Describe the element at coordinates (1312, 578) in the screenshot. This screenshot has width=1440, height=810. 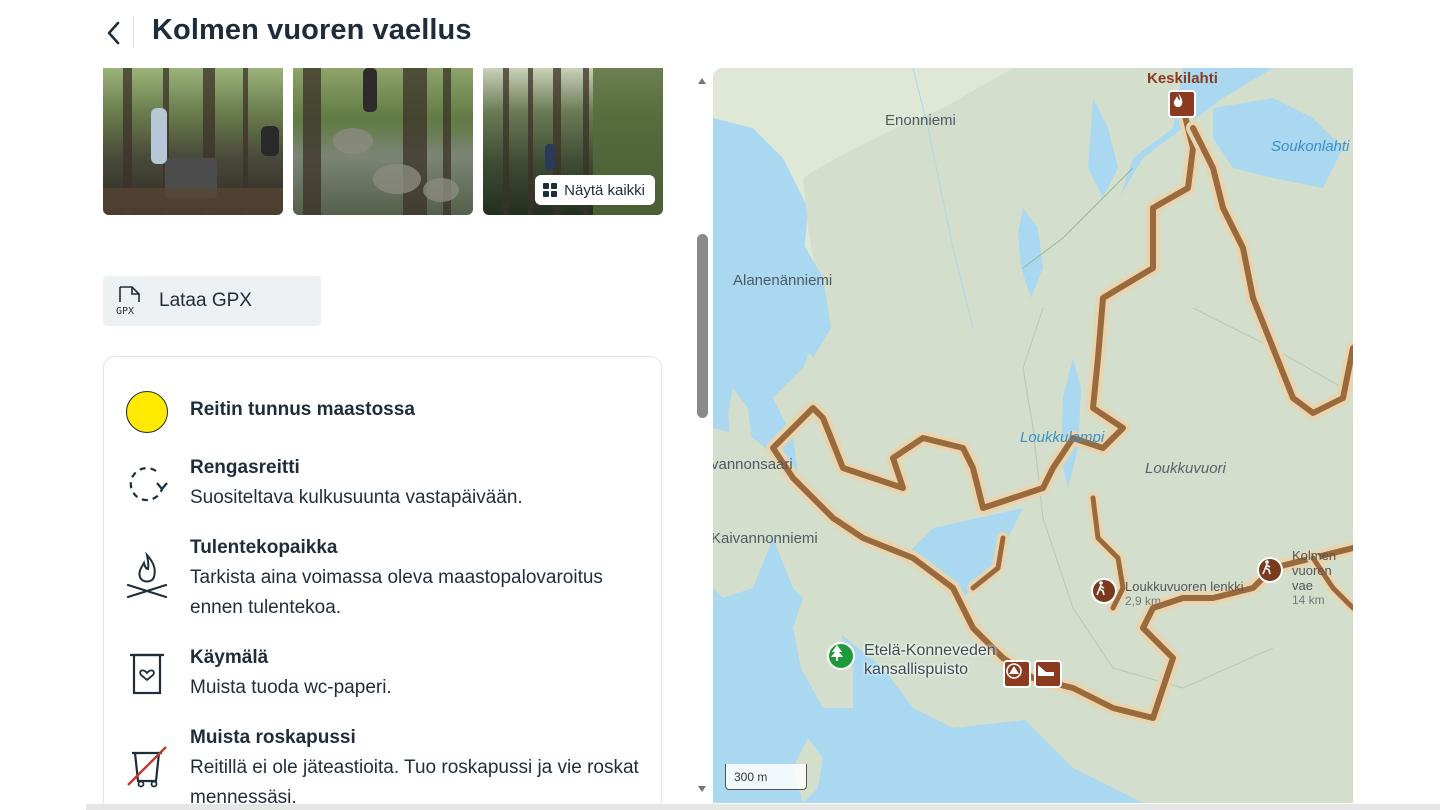
I see `route-name-line2: vuoren vae` at that location.